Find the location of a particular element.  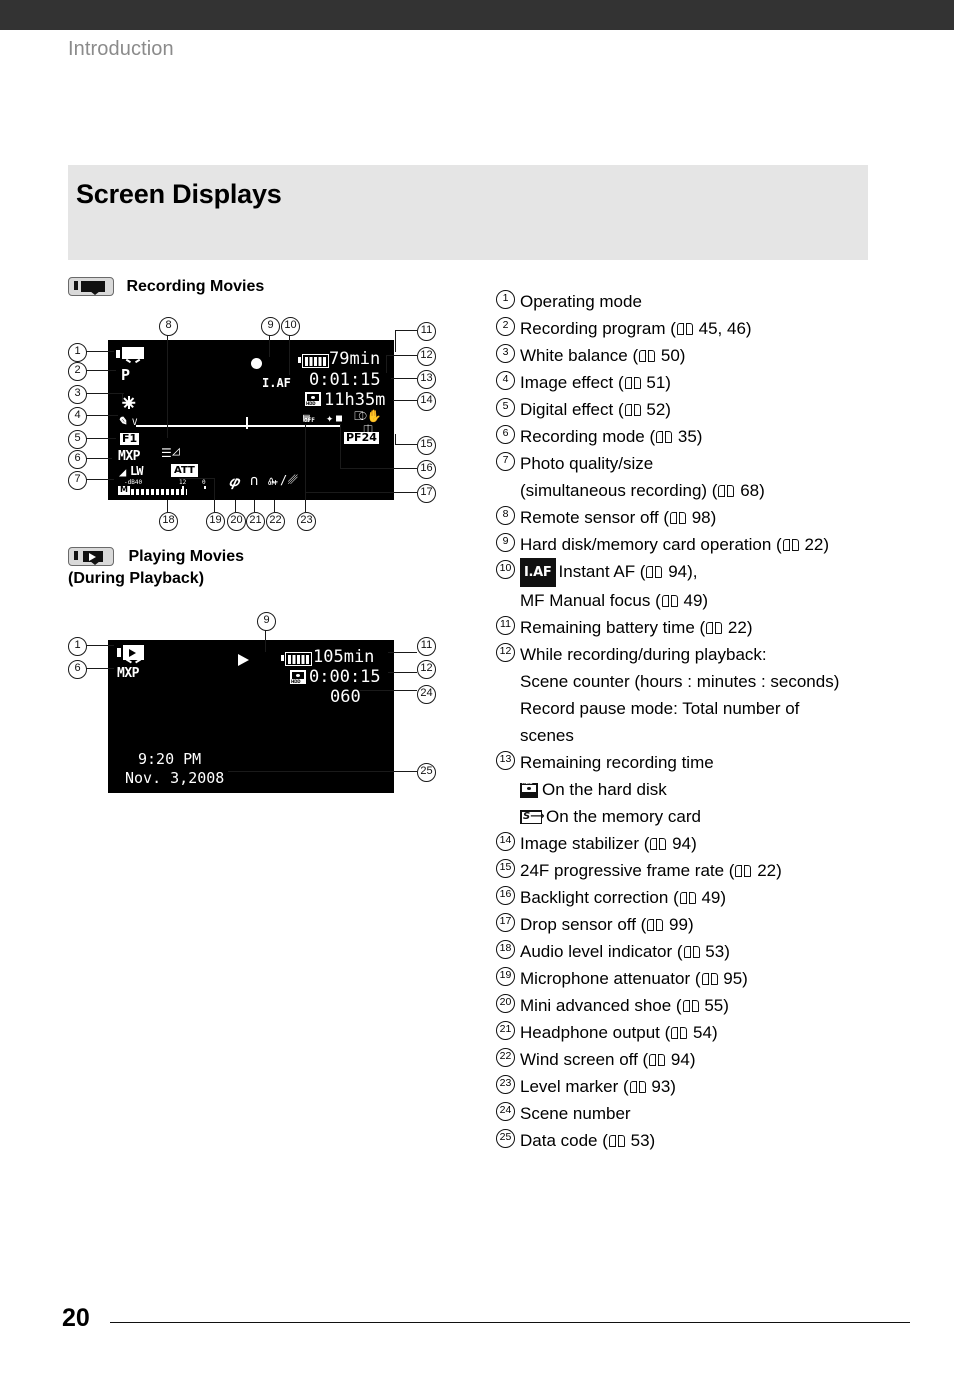

section-label-recording: Recording Movies is located at coordinates (195, 286).